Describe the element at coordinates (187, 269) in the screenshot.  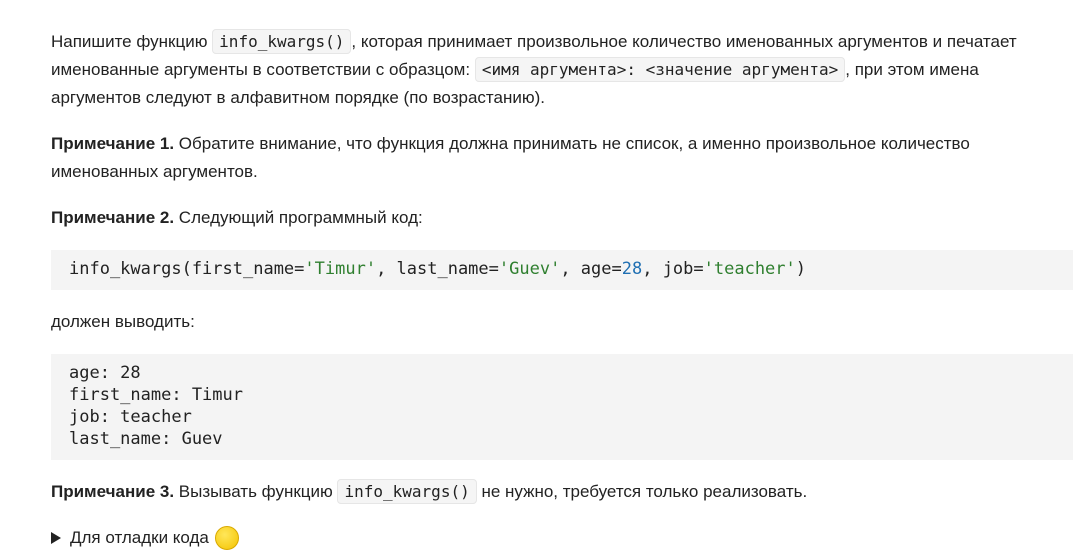
I see `code-token: info_kwargs(first_name=` at that location.